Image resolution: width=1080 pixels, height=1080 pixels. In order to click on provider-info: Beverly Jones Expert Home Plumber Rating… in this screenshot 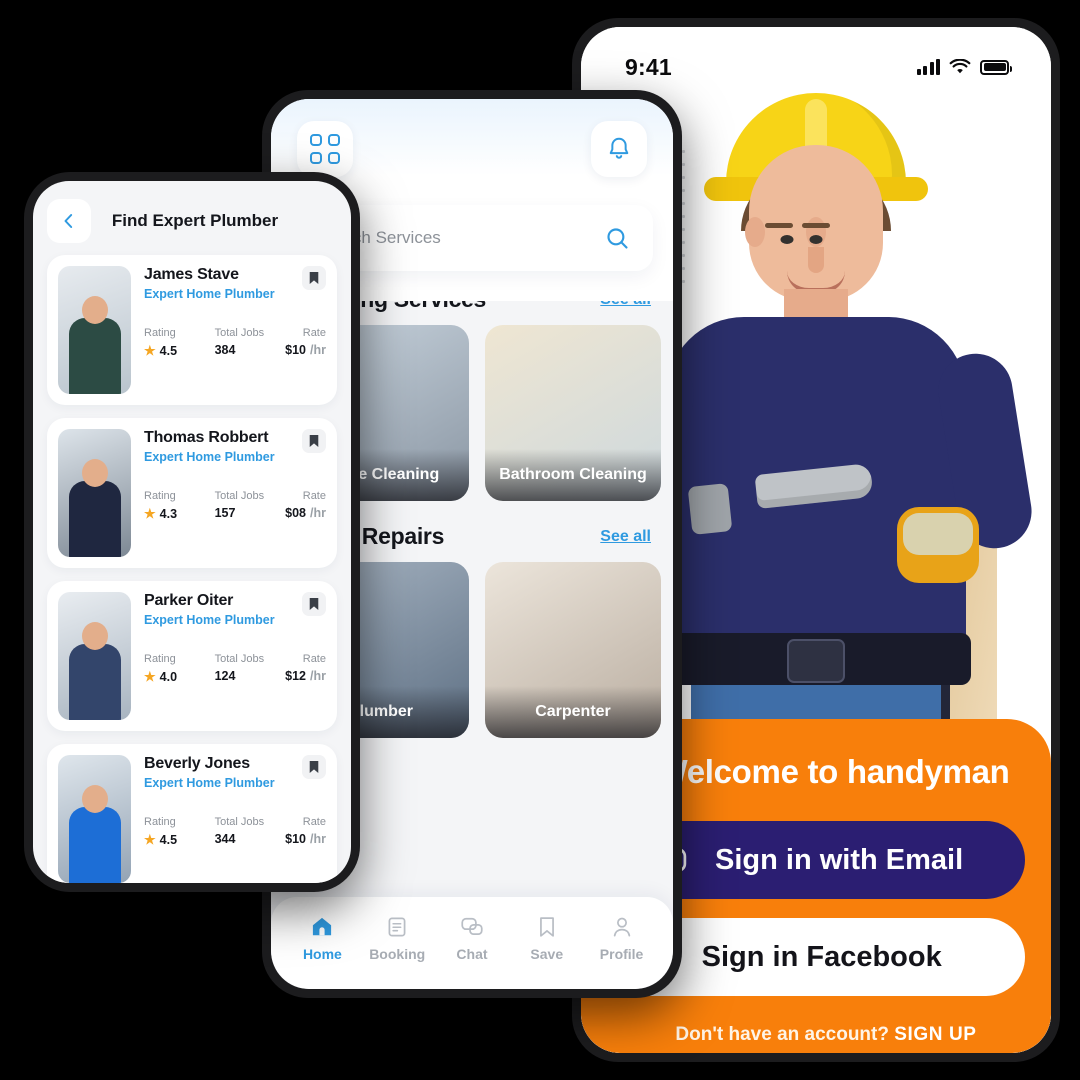, I will do `click(235, 819)`.